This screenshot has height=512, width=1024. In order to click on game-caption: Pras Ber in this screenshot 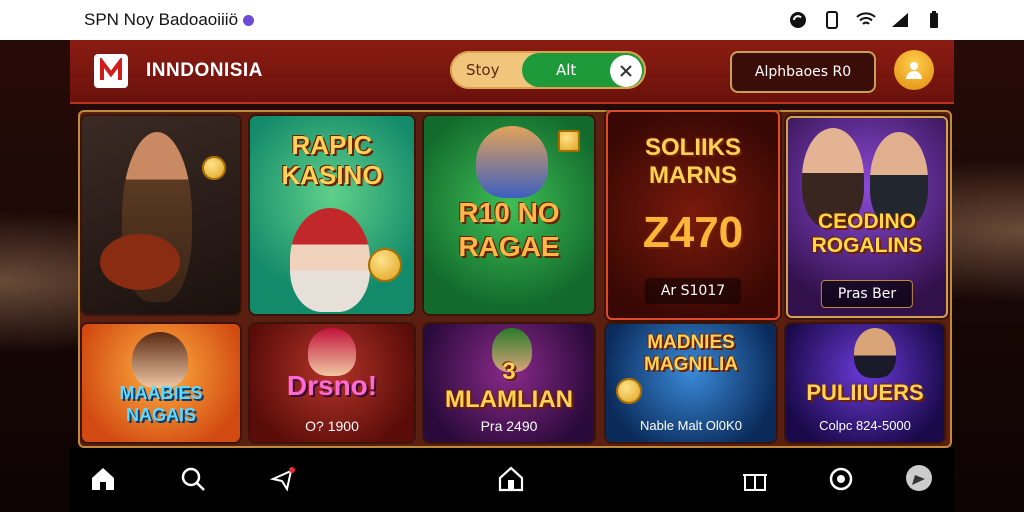, I will do `click(867, 294)`.